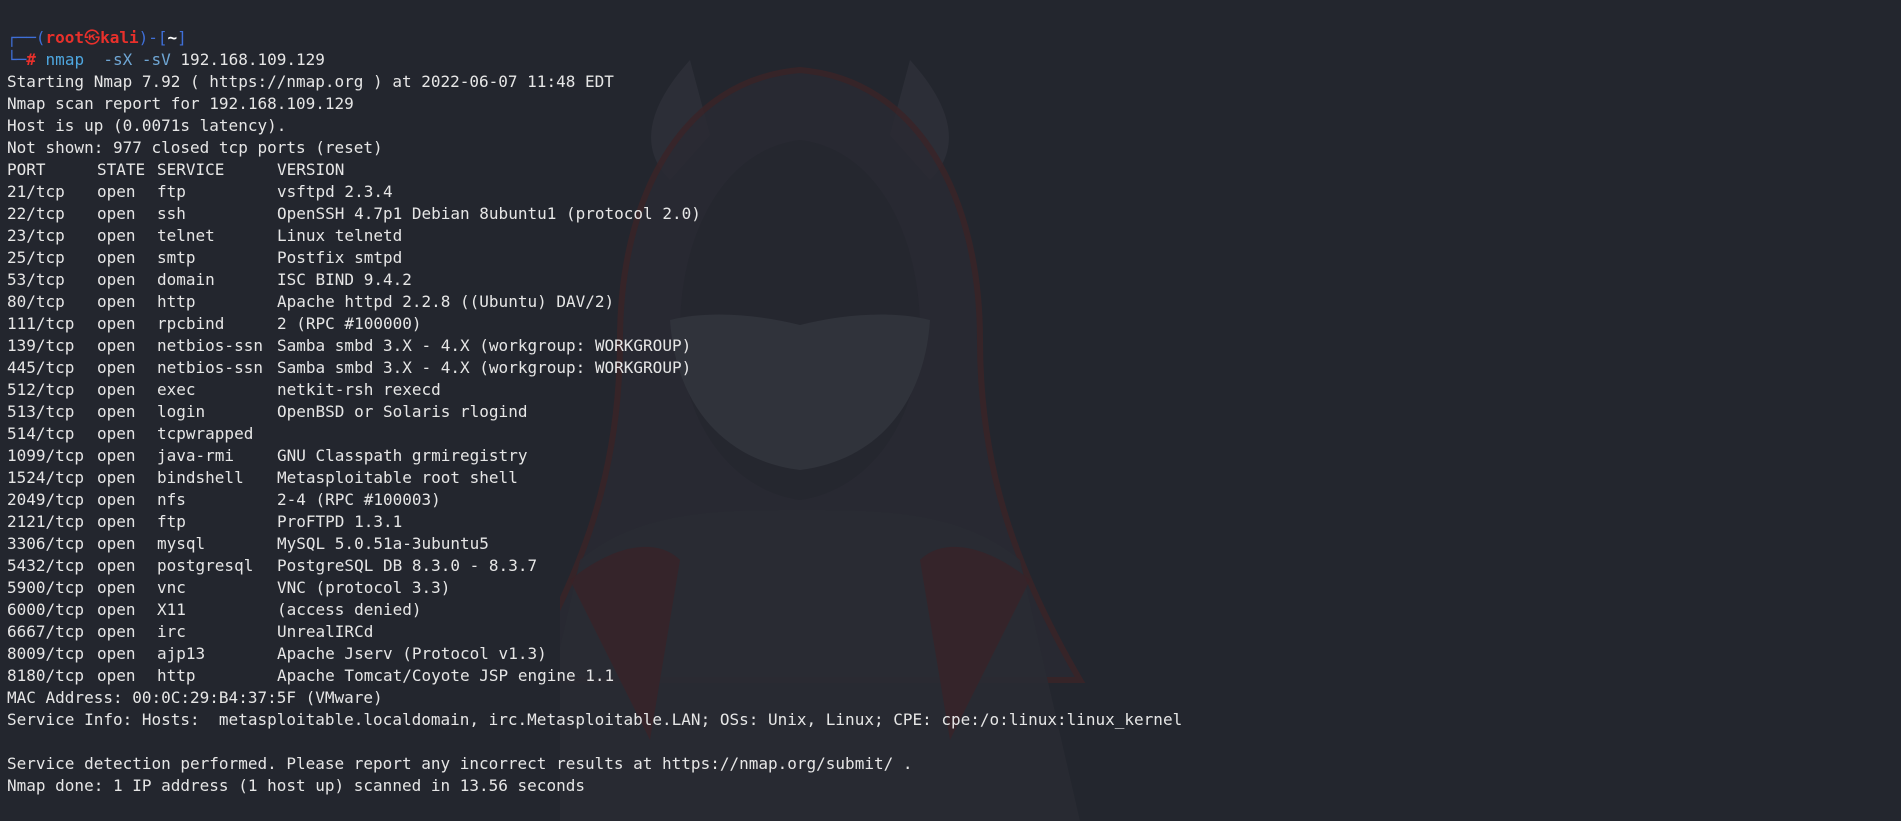 The image size is (1901, 821). Describe the element at coordinates (186, 235) in the screenshot. I see `service-cell: telnet` at that location.